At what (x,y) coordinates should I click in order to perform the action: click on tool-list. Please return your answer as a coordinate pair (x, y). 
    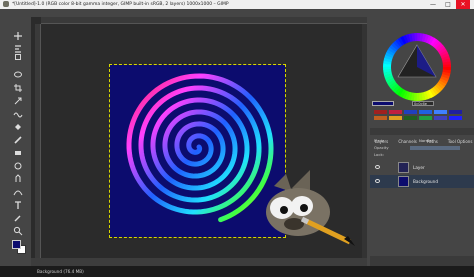
    Looking at the image, I should click on (19, 131).